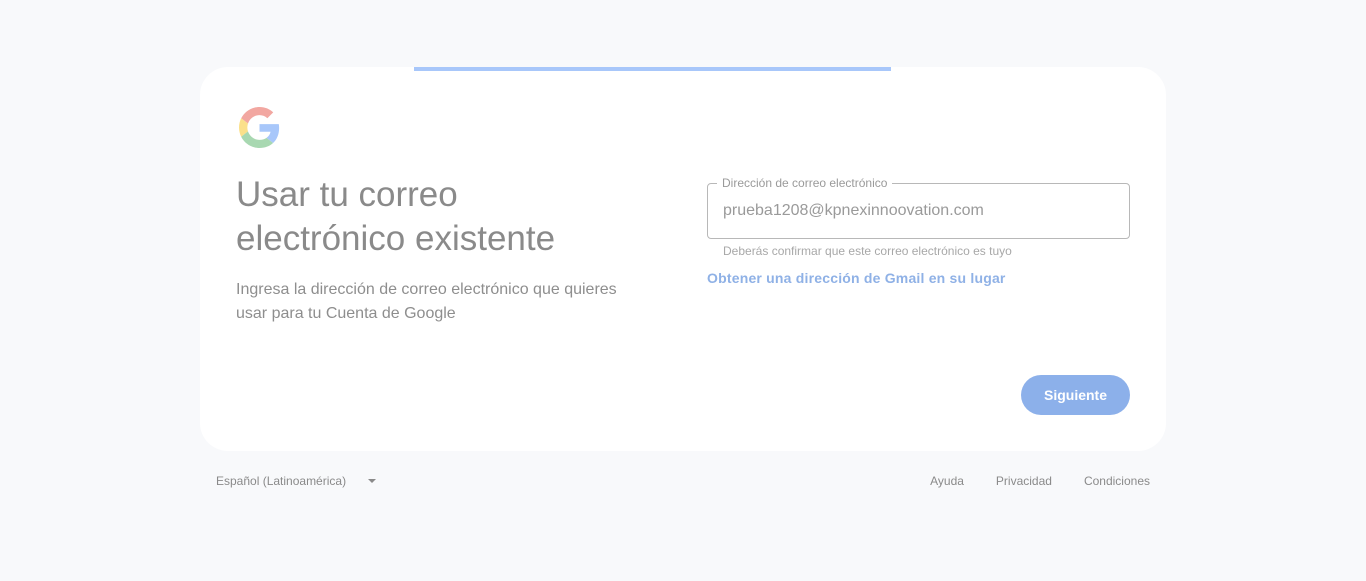  Describe the element at coordinates (1024, 481) in the screenshot. I see `privacy-link: Privacidad` at that location.